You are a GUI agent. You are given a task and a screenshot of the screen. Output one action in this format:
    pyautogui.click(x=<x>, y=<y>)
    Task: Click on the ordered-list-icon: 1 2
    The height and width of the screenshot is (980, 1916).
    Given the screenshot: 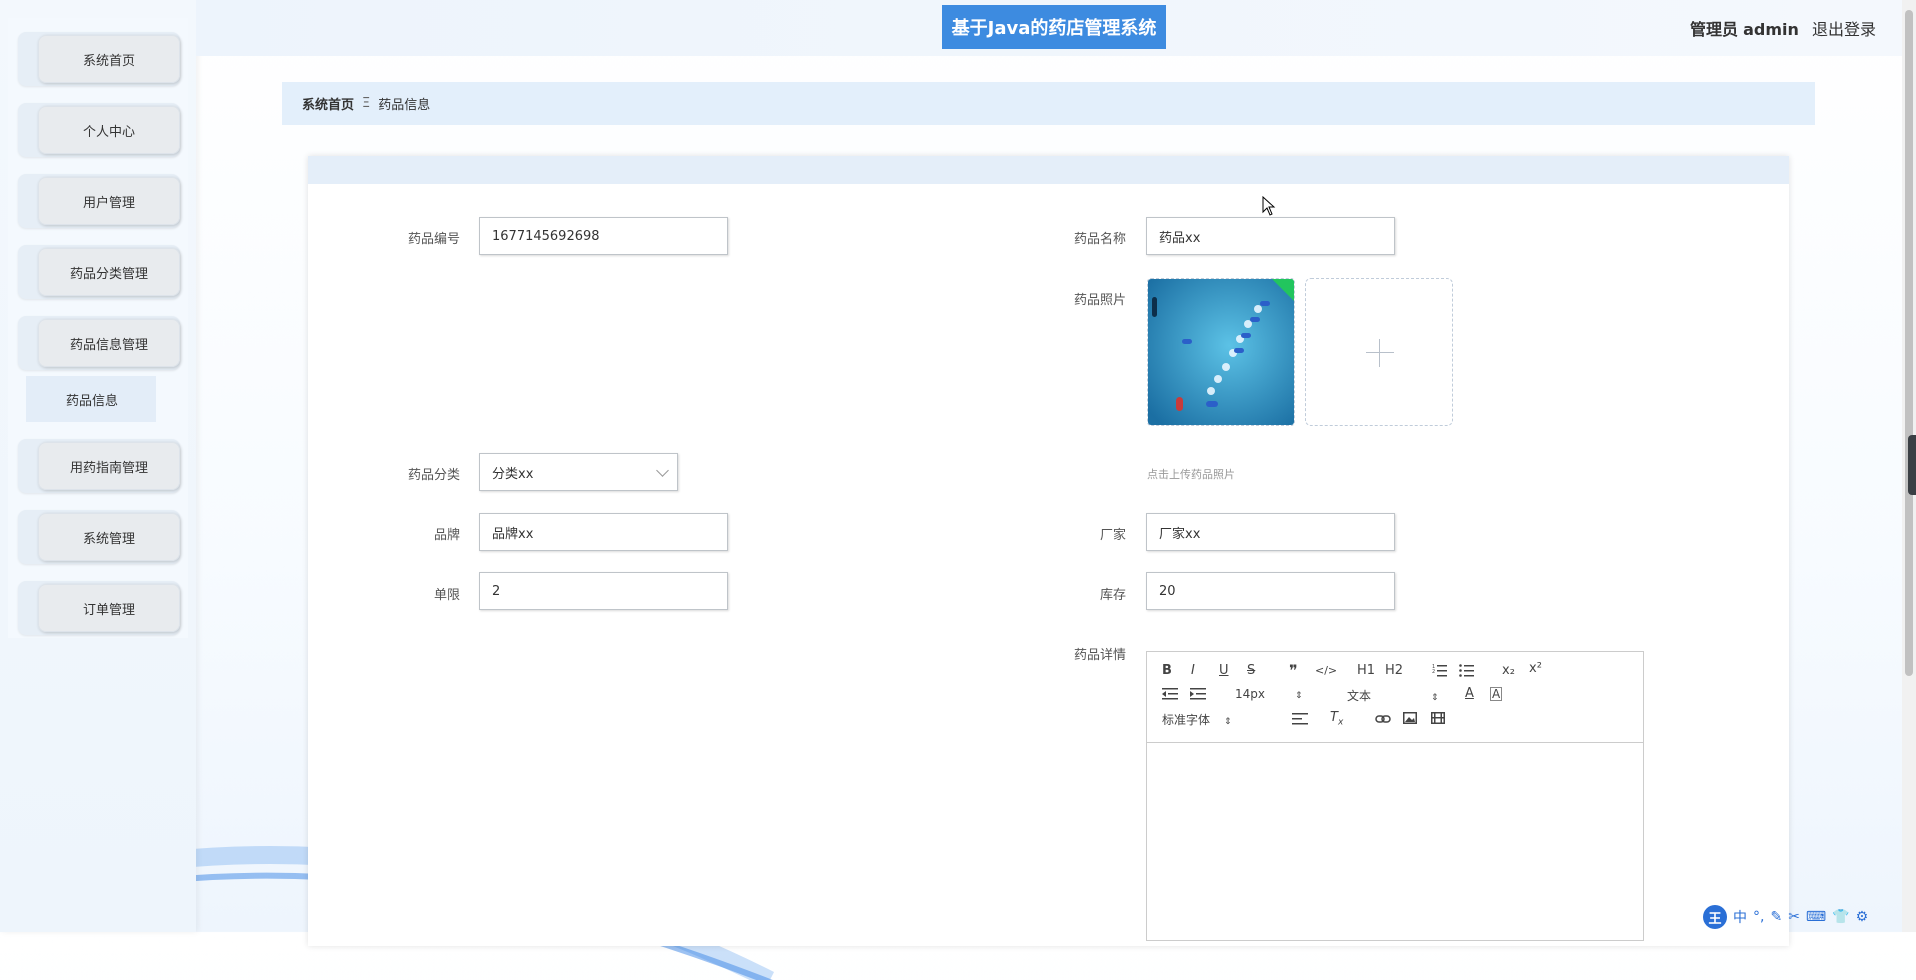 What is the action you would take?
    pyautogui.click(x=1440, y=670)
    